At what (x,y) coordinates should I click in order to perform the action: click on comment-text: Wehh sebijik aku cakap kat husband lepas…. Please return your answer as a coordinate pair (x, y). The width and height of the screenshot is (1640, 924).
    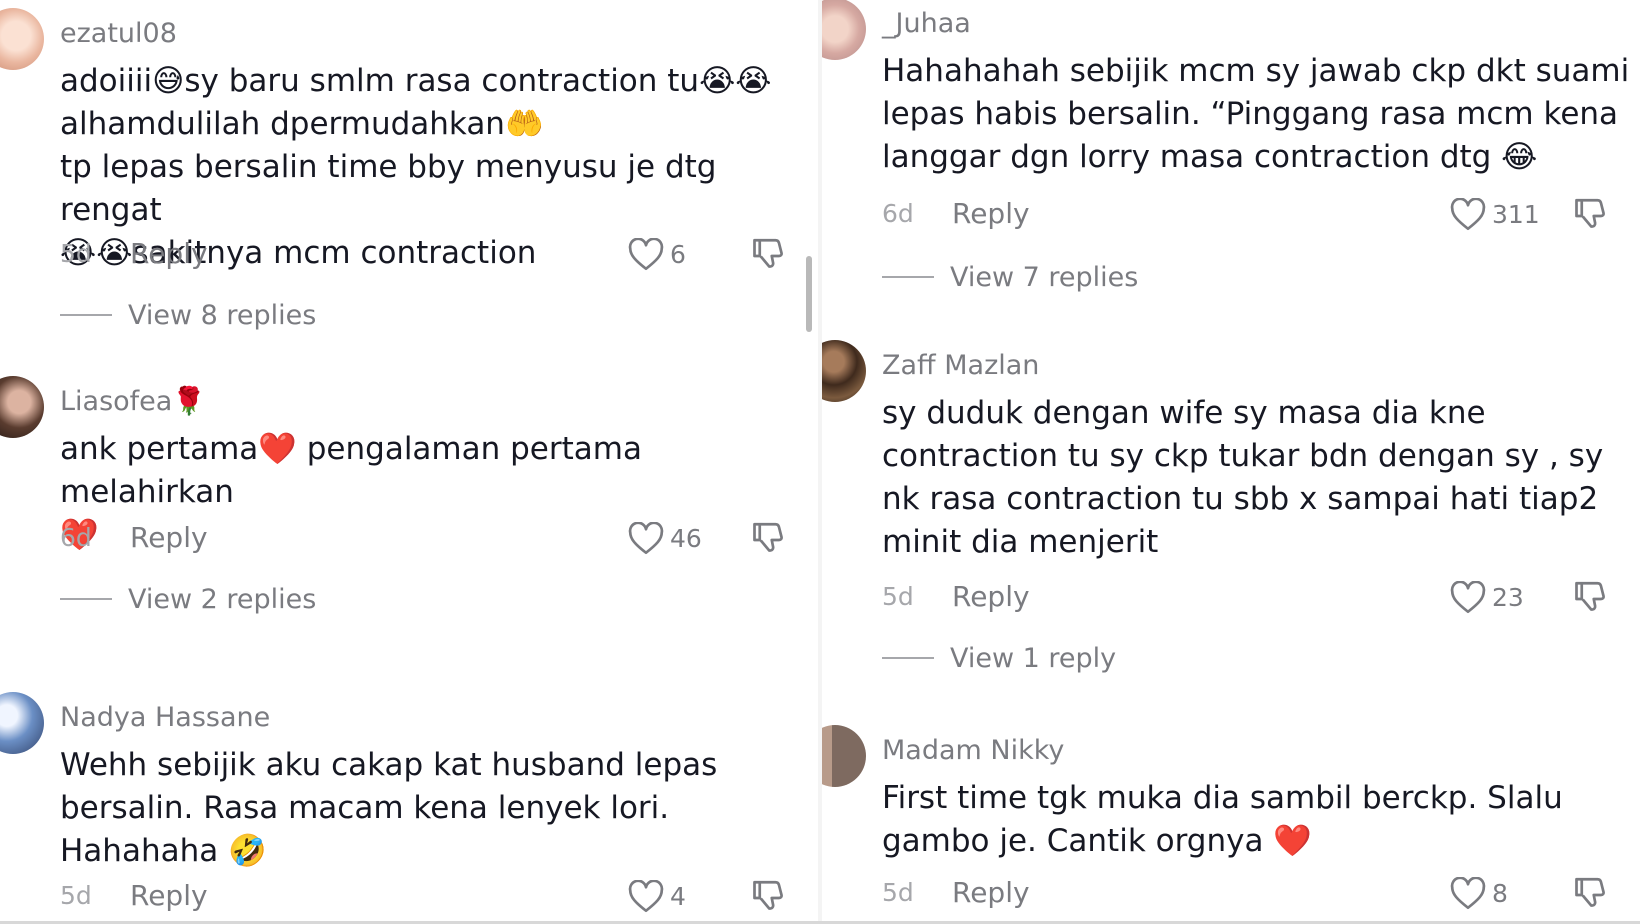
    Looking at the image, I should click on (389, 808).